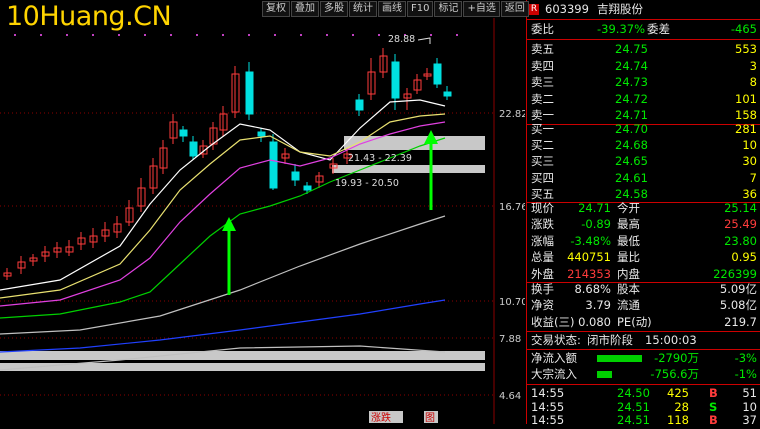 The width and height of the screenshot is (760, 429). What do you see at coordinates (598, 305) in the screenshot?
I see `fund-value: 3.79` at bounding box center [598, 305].